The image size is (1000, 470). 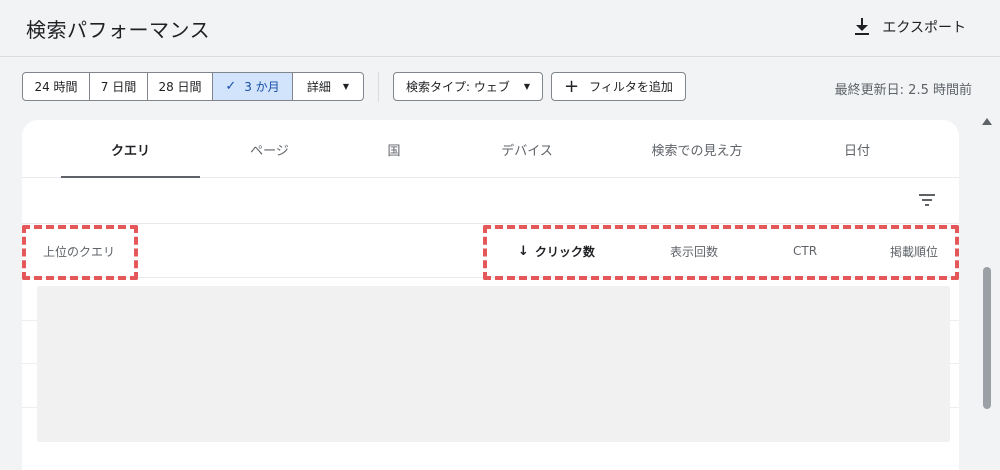 I want to click on arrow-down-icon: ↓, so click(x=523, y=251).